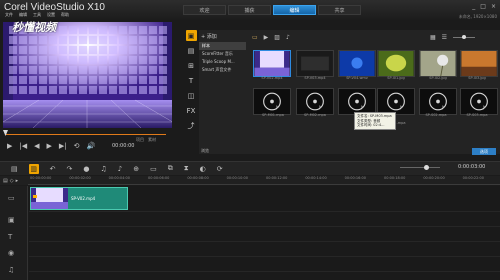 This screenshot has width=500, height=280. Describe the element at coordinates (420, 167) in the screenshot. I see `timeline-zoom-slider` at that location.